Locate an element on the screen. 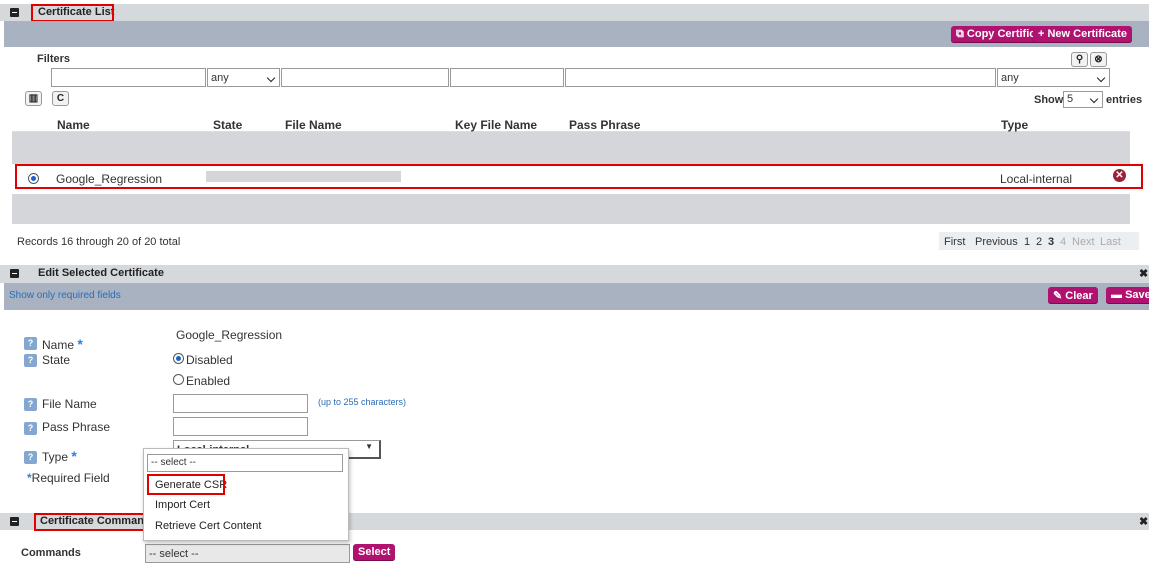 The height and width of the screenshot is (563, 1149). pass-phrase-label: Pass Phrase is located at coordinates (76, 427).